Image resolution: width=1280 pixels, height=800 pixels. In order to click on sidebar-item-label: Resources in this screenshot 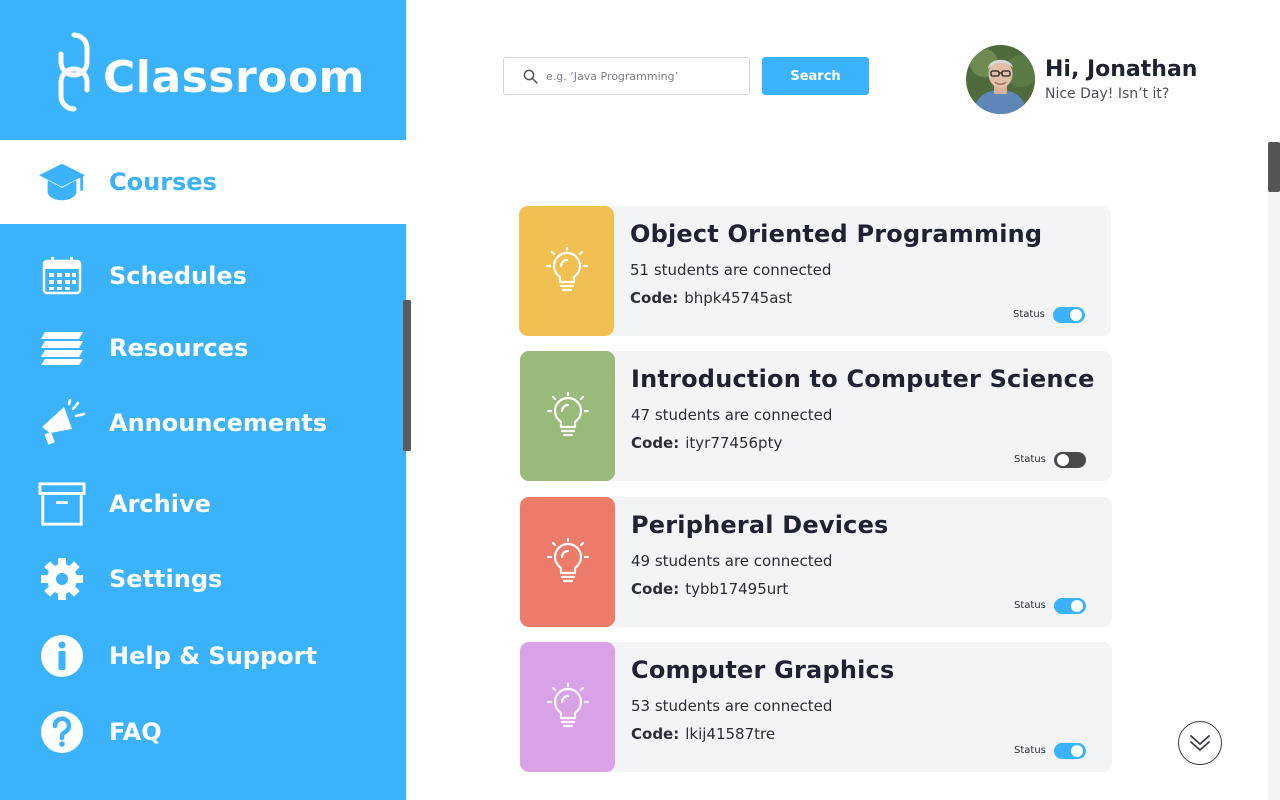, I will do `click(179, 348)`.